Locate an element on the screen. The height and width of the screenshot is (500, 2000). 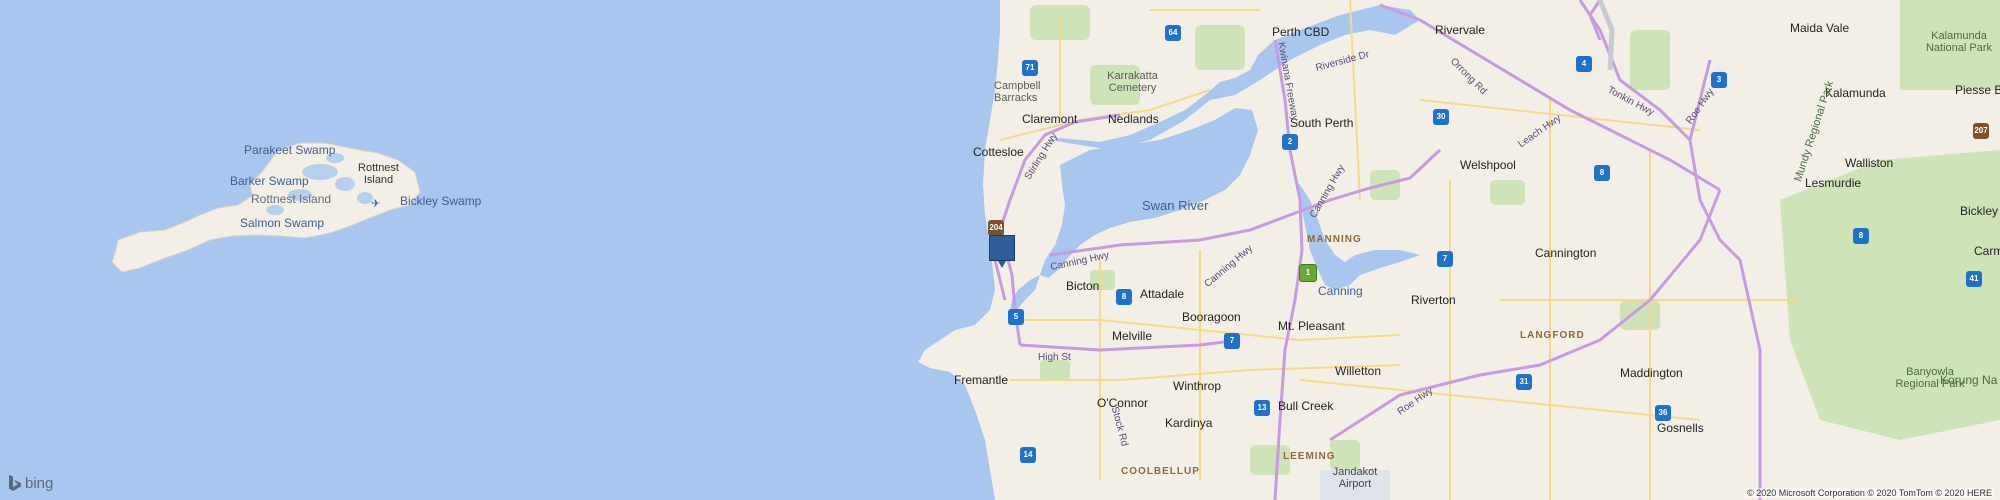
route-shield-204: 204 is located at coordinates (996, 228).